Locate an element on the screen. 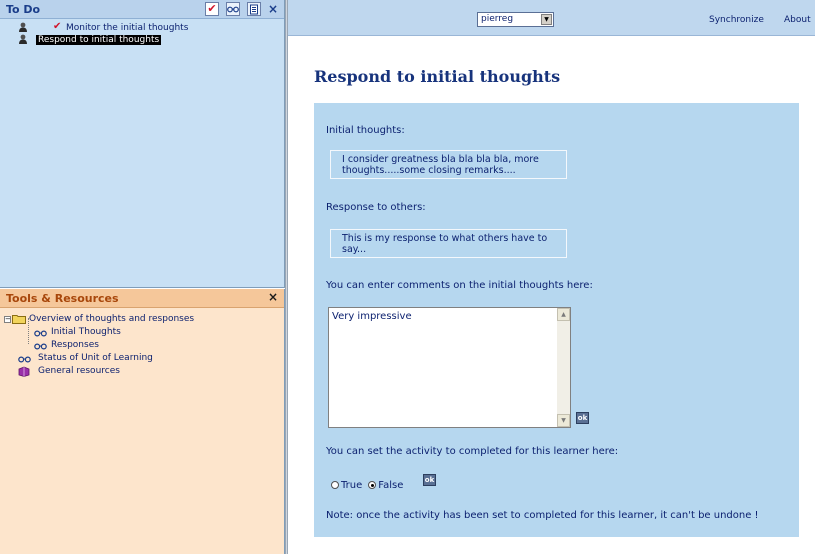  chevron-down-icon: ▼ is located at coordinates (546, 19).